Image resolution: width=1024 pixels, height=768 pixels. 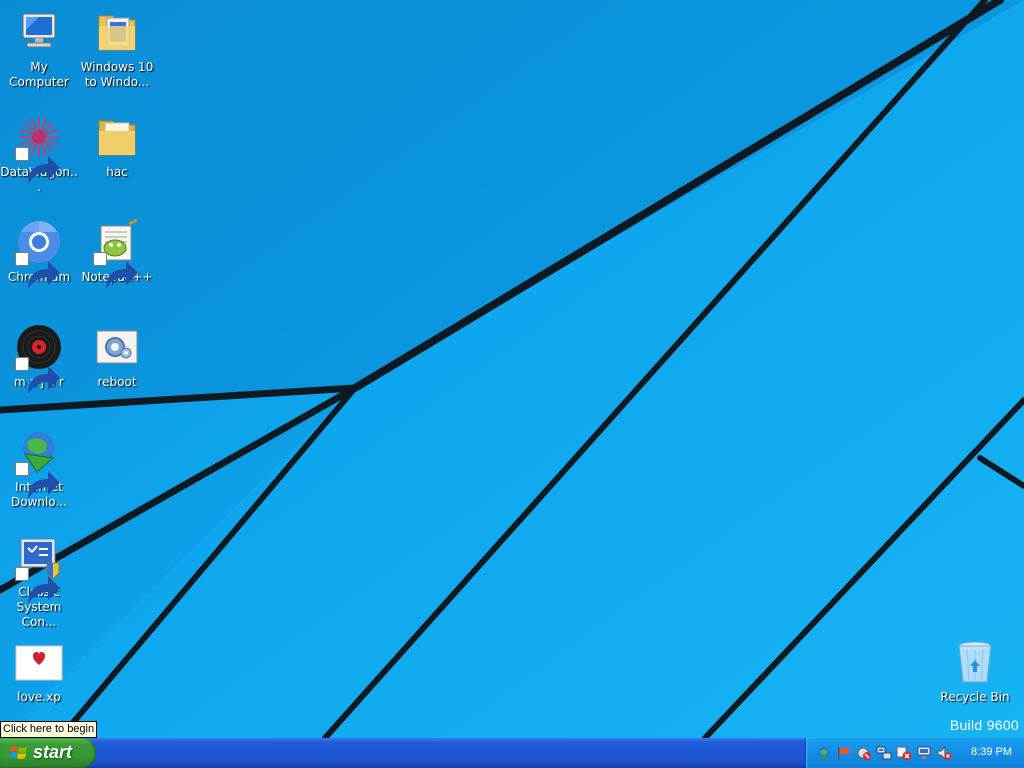 I want to click on major-icon, so click(x=39, y=358).